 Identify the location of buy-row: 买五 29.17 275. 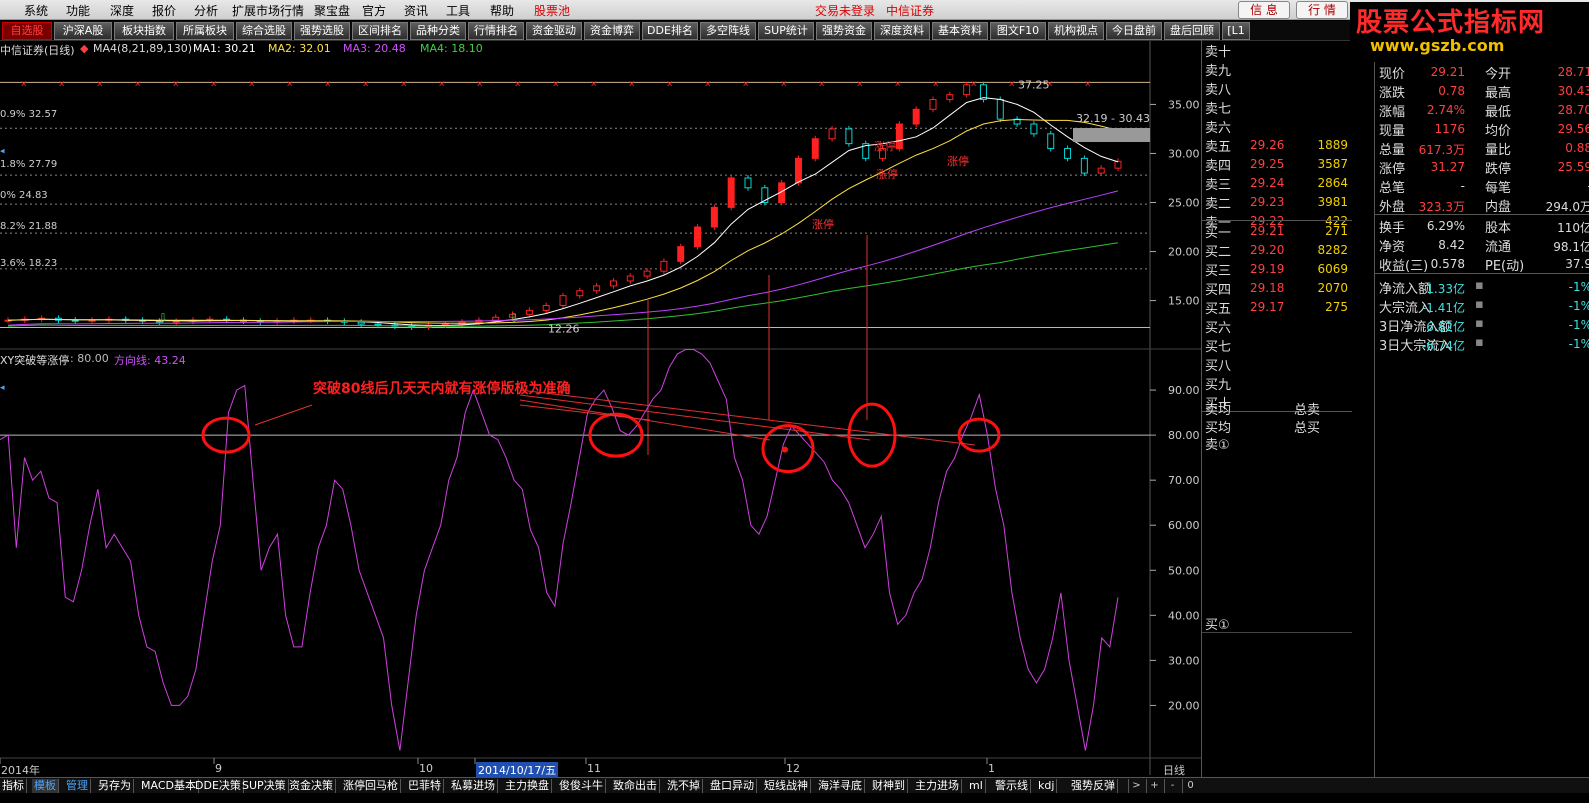
(1277, 307).